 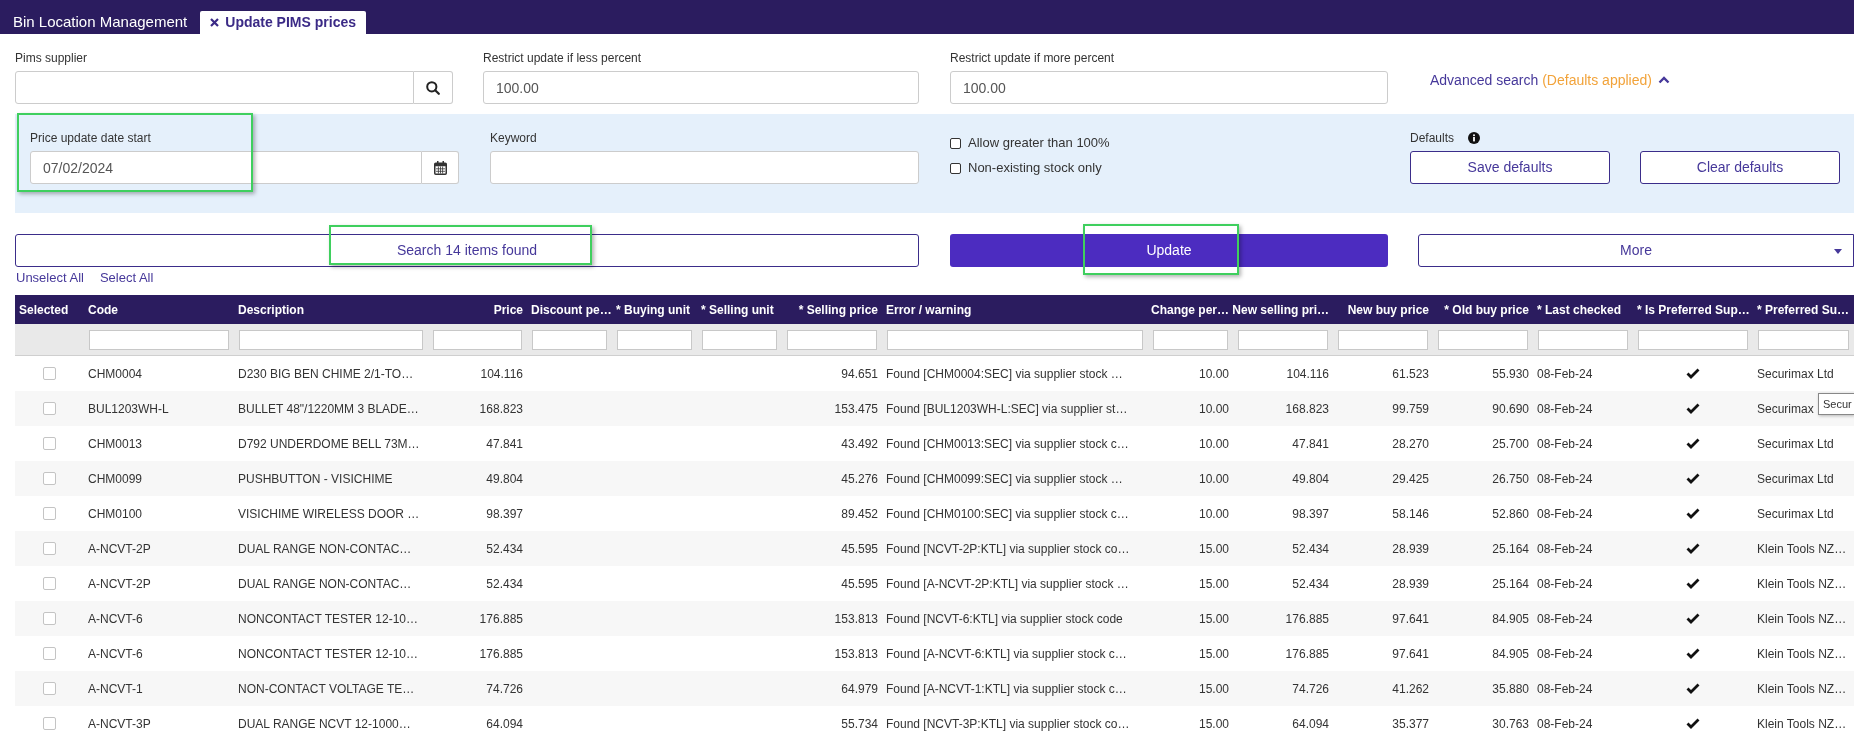 What do you see at coordinates (50, 278) in the screenshot?
I see `selection-link: Unselect All` at bounding box center [50, 278].